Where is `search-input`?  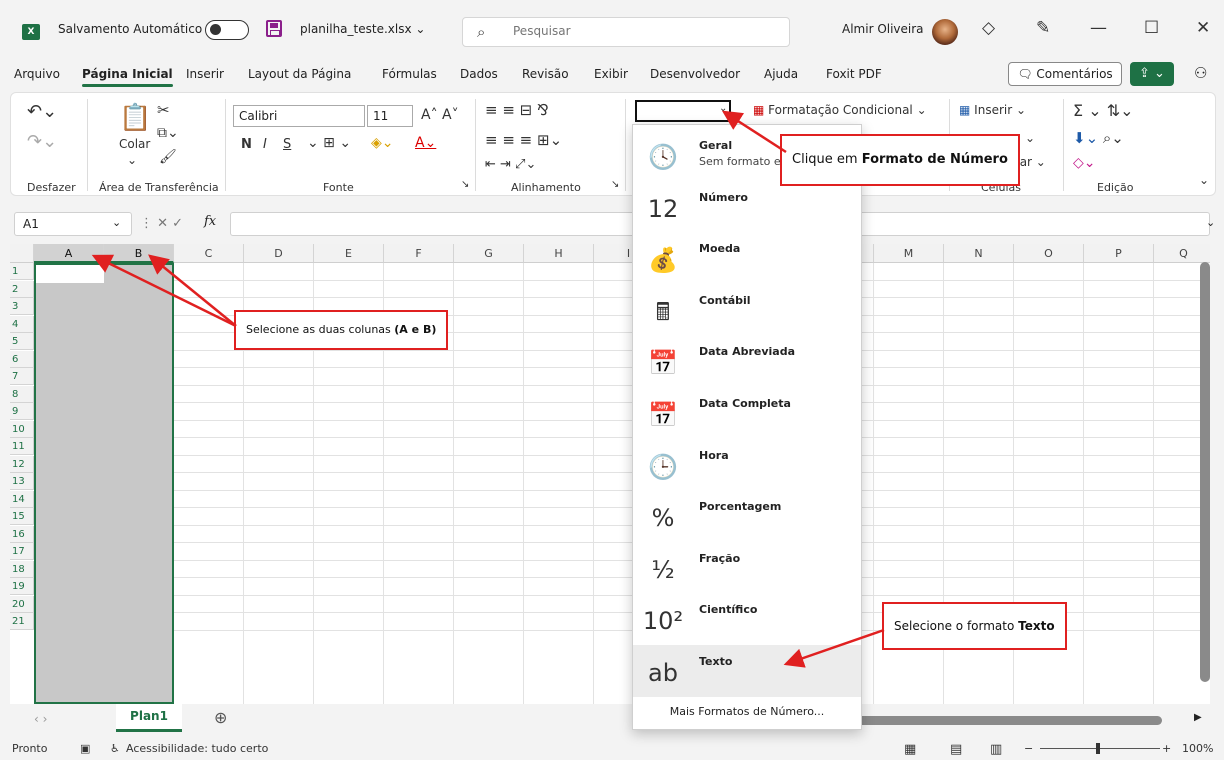 search-input is located at coordinates (633, 31).